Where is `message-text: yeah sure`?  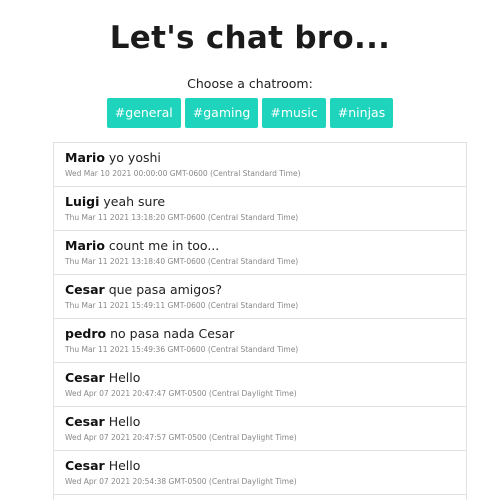 message-text: yeah sure is located at coordinates (134, 201).